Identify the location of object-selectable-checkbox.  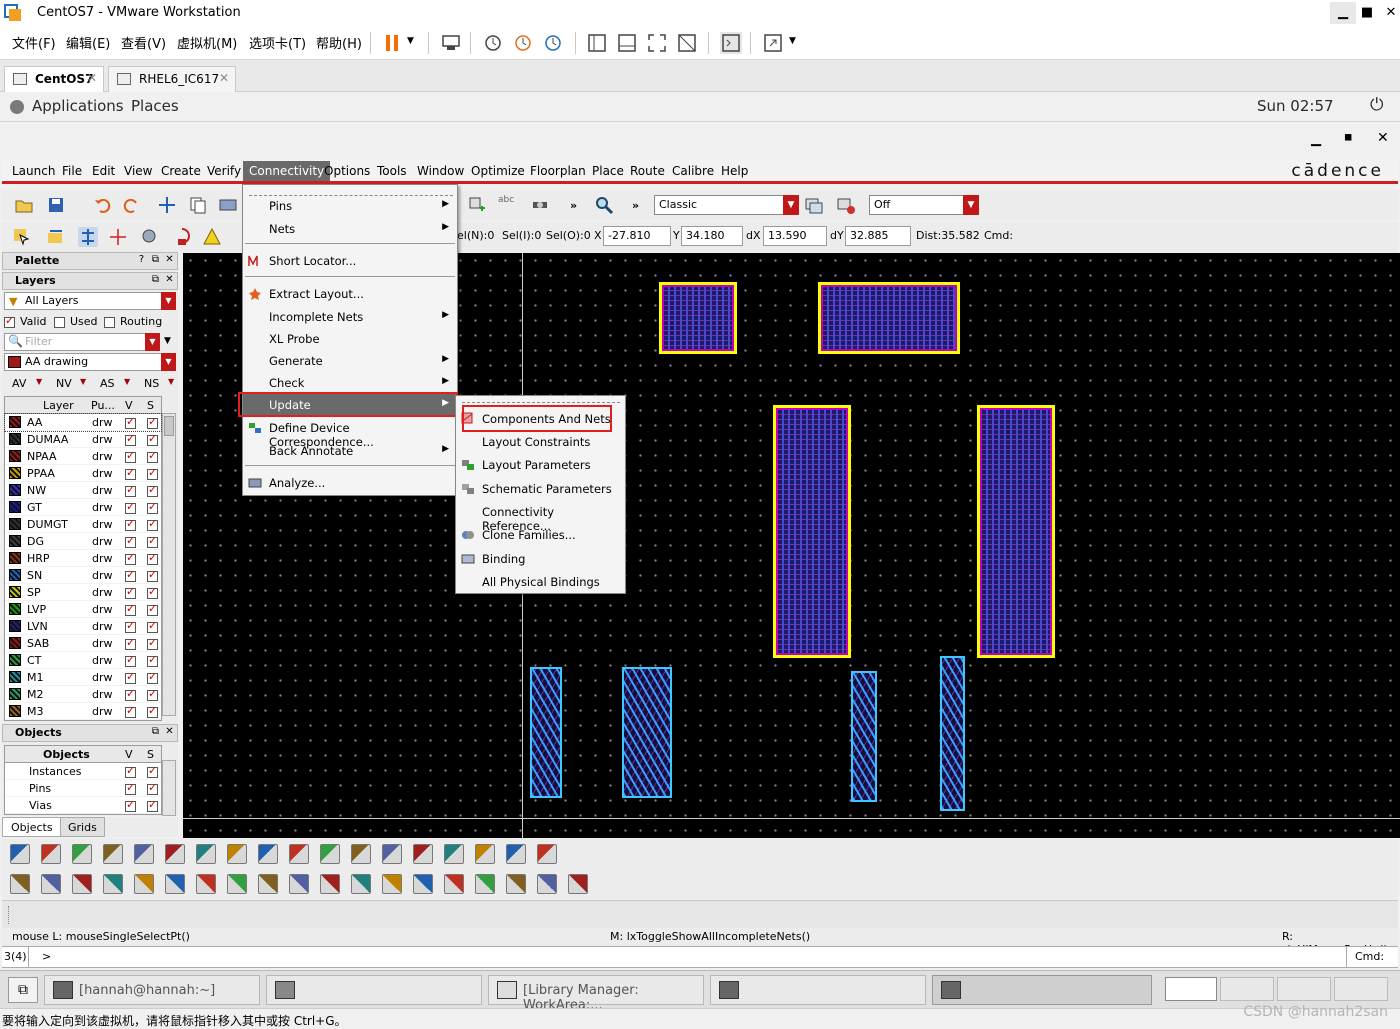
(152, 788).